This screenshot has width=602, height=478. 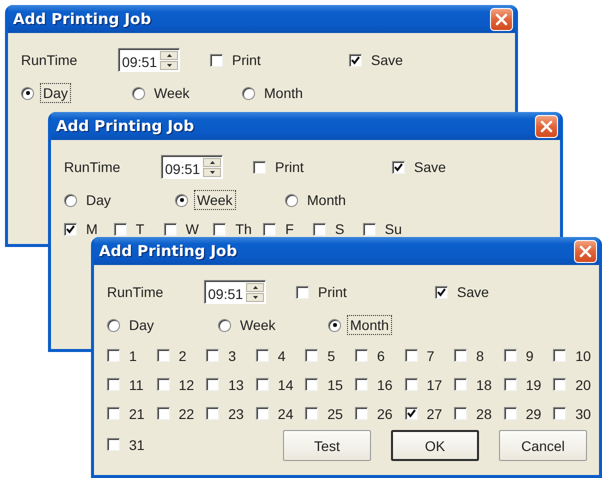 What do you see at coordinates (480, 356) in the screenshot?
I see `checkbox-label: 8` at bounding box center [480, 356].